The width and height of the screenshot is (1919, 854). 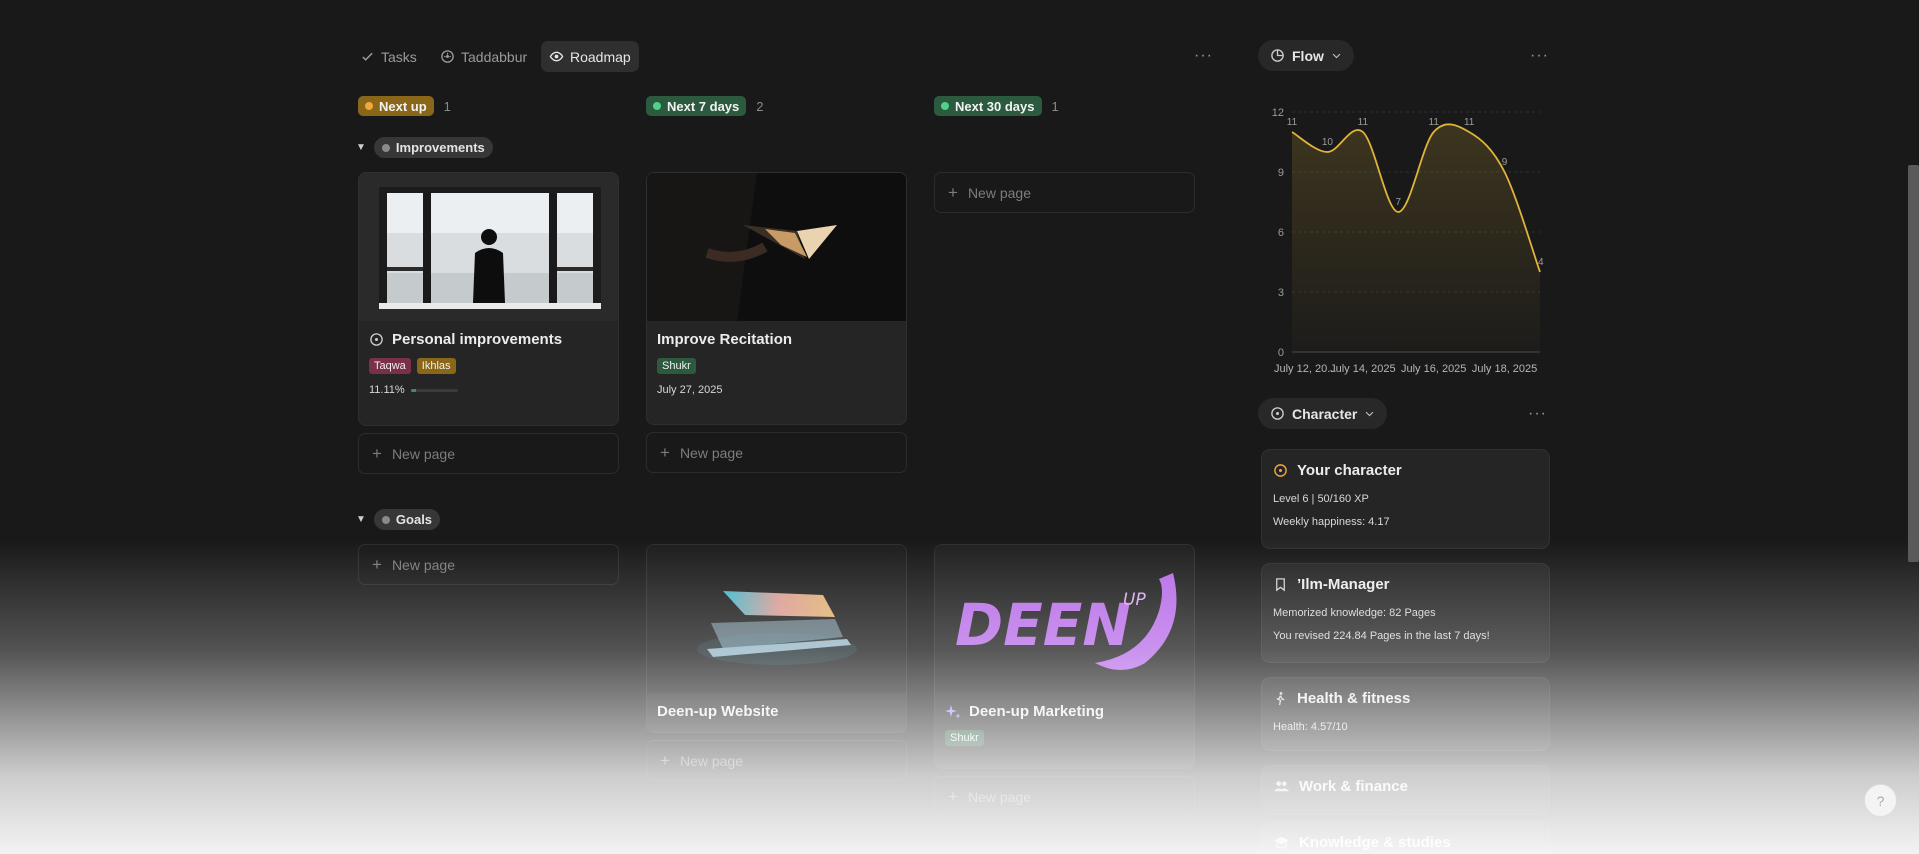 What do you see at coordinates (1405, 714) in the screenshot?
I see `card-health-fitness: Health & fitness Health: 4.57/10` at bounding box center [1405, 714].